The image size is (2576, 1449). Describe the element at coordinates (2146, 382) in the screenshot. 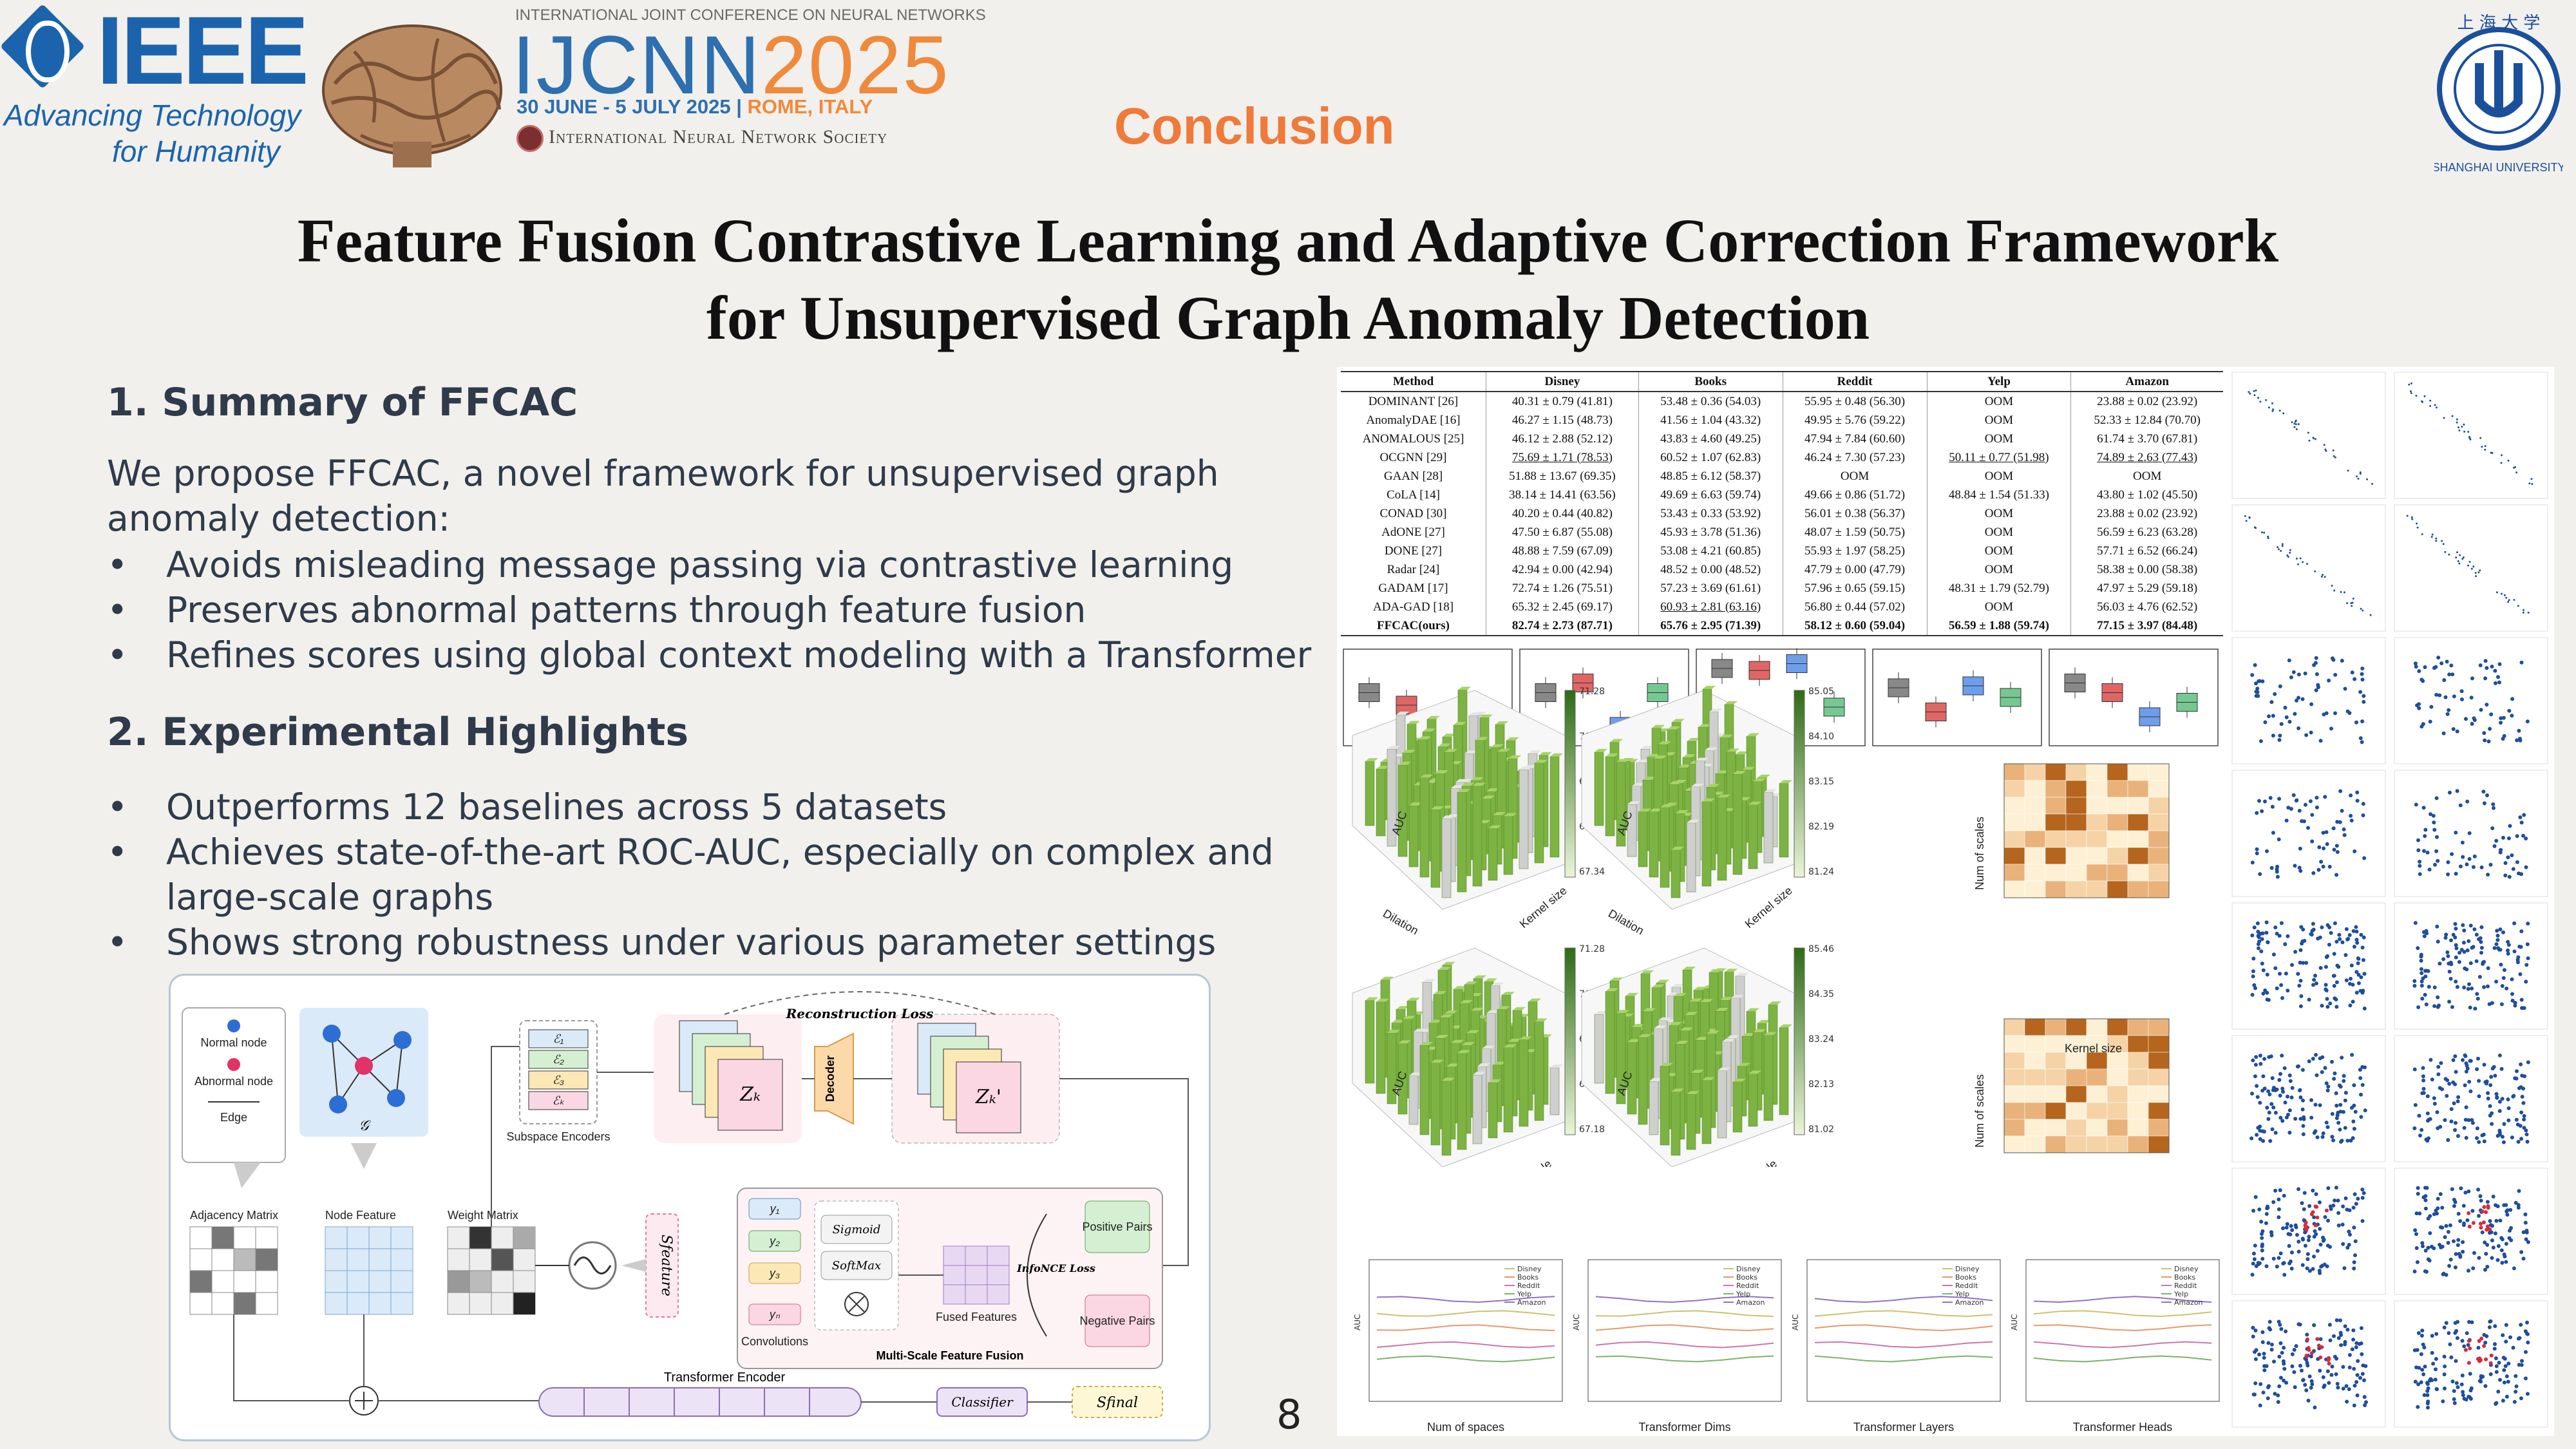

I see `table-header-cell: Amazon` at that location.